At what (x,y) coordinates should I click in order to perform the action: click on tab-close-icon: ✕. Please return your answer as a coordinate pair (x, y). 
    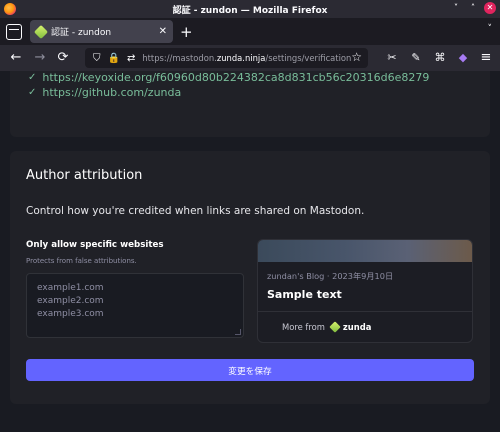
    Looking at the image, I should click on (163, 31).